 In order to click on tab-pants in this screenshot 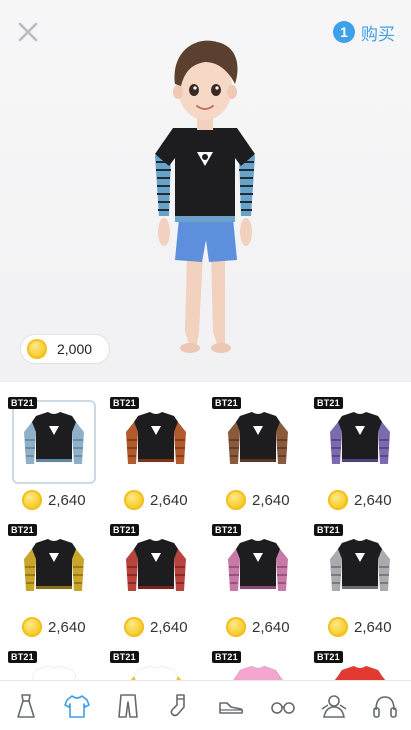, I will do `click(128, 706)`.